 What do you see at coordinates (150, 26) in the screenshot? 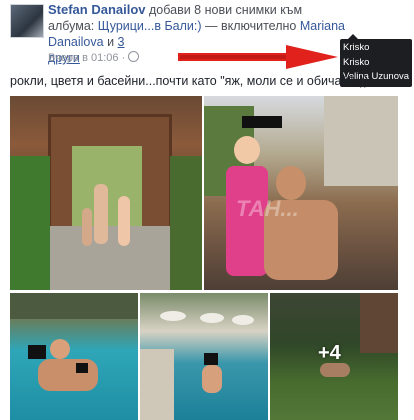
I see `album-link: Щурици...в Бали:)` at bounding box center [150, 26].